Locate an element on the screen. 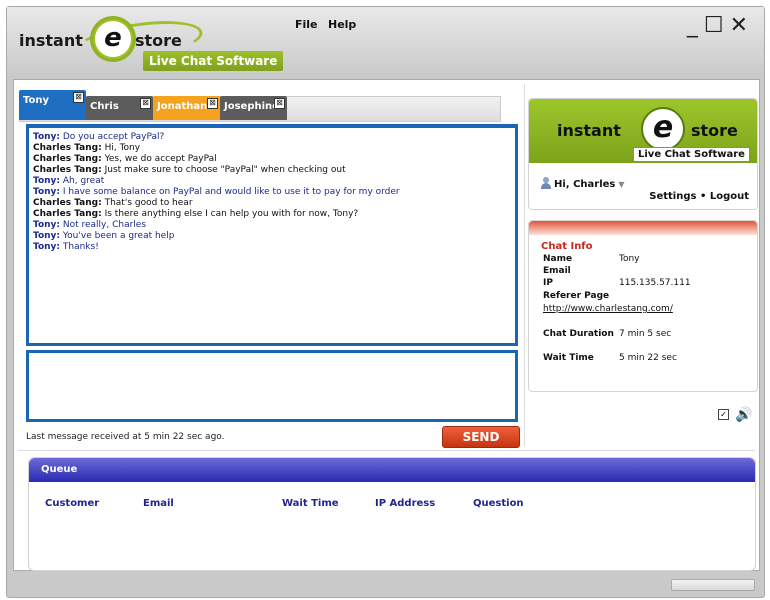 The image size is (770, 600). tab-josephine: Josephine ⊠ is located at coordinates (253, 108).